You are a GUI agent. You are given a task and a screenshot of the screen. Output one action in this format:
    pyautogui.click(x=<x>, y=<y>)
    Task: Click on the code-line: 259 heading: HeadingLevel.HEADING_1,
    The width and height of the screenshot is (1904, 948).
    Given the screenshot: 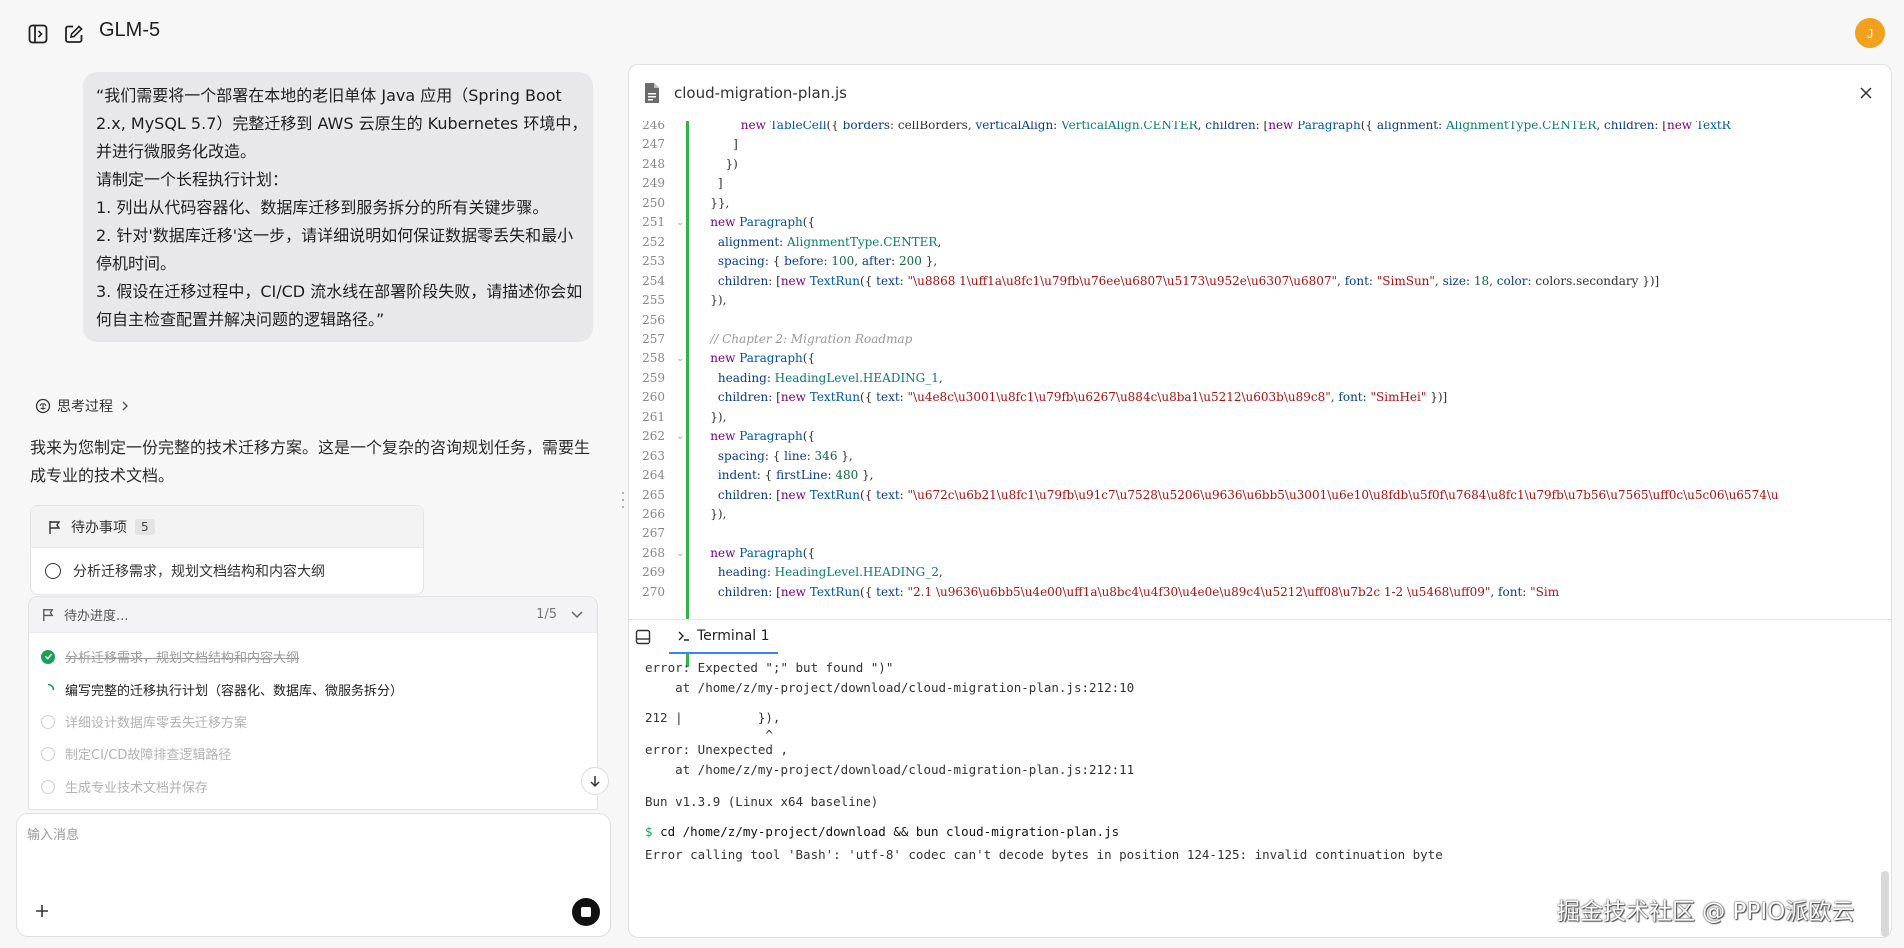 What is the action you would take?
    pyautogui.click(x=1260, y=379)
    